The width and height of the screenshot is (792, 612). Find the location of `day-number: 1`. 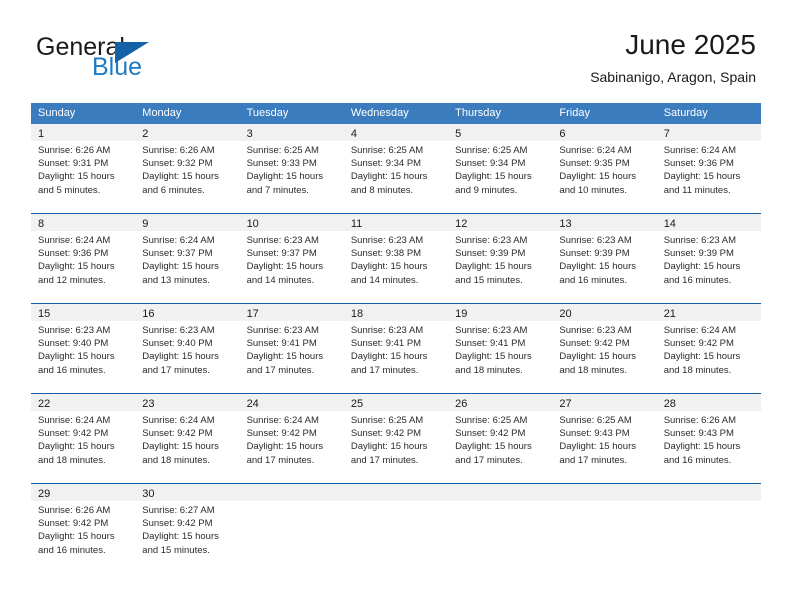

day-number: 1 is located at coordinates (41, 134).